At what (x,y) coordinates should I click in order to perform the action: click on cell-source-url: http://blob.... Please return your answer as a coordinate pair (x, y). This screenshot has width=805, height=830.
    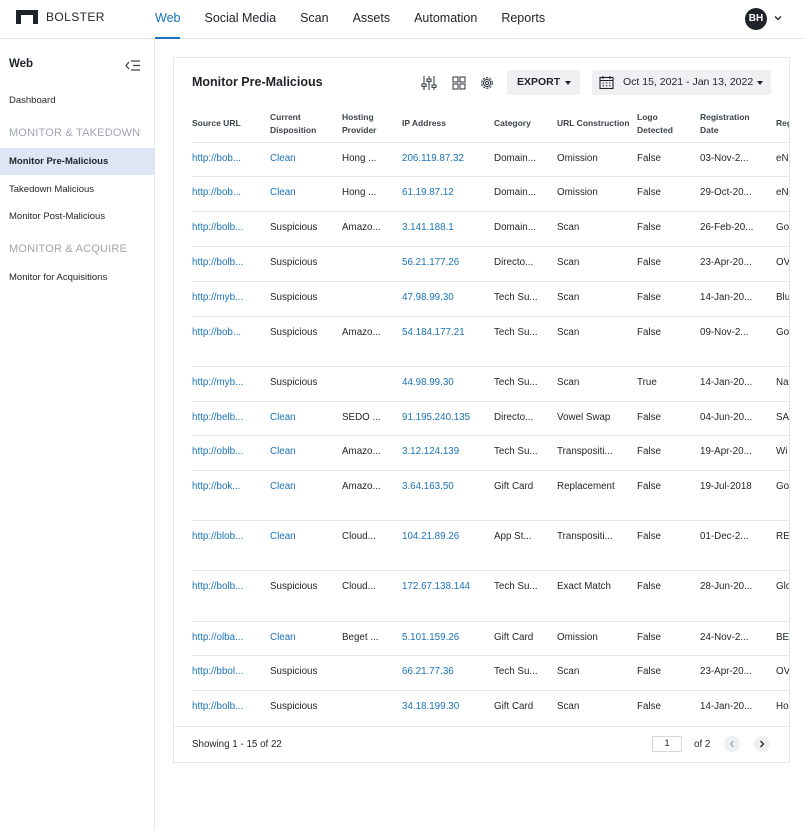
    Looking at the image, I should click on (231, 544).